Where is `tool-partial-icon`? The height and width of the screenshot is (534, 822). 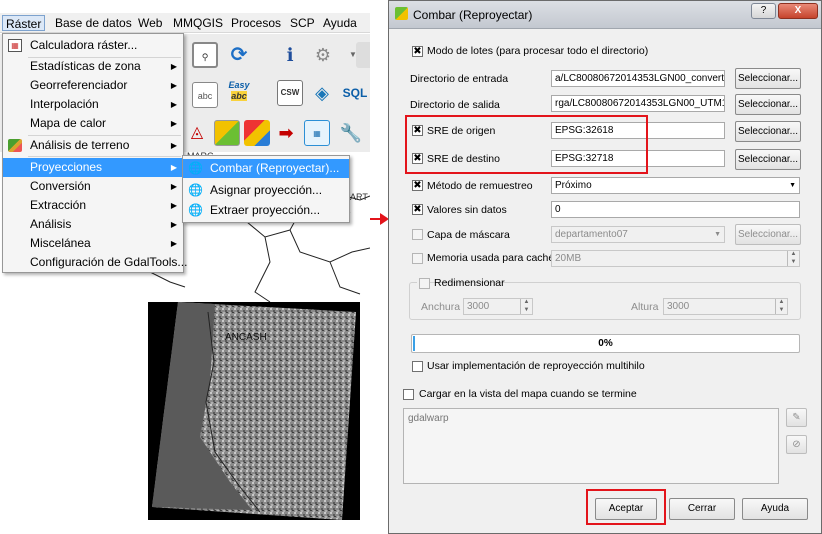 tool-partial-icon is located at coordinates (363, 55).